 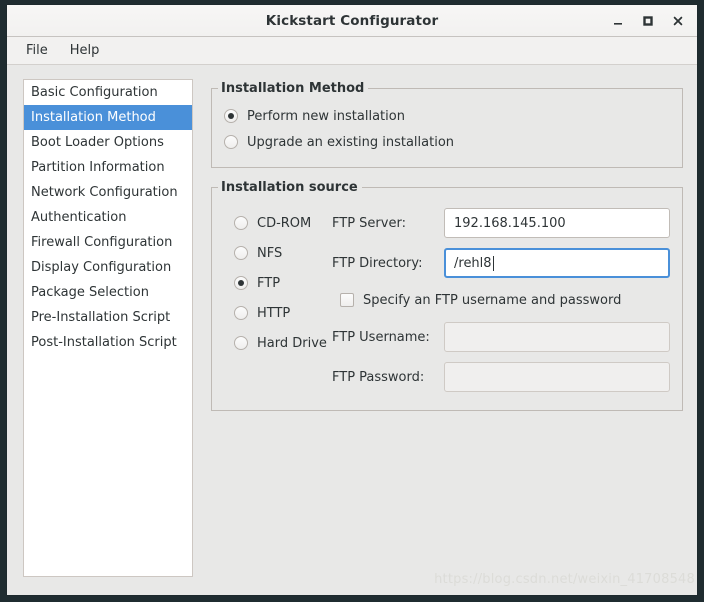 What do you see at coordinates (241, 223) in the screenshot?
I see `radio-icon-cdrom` at bounding box center [241, 223].